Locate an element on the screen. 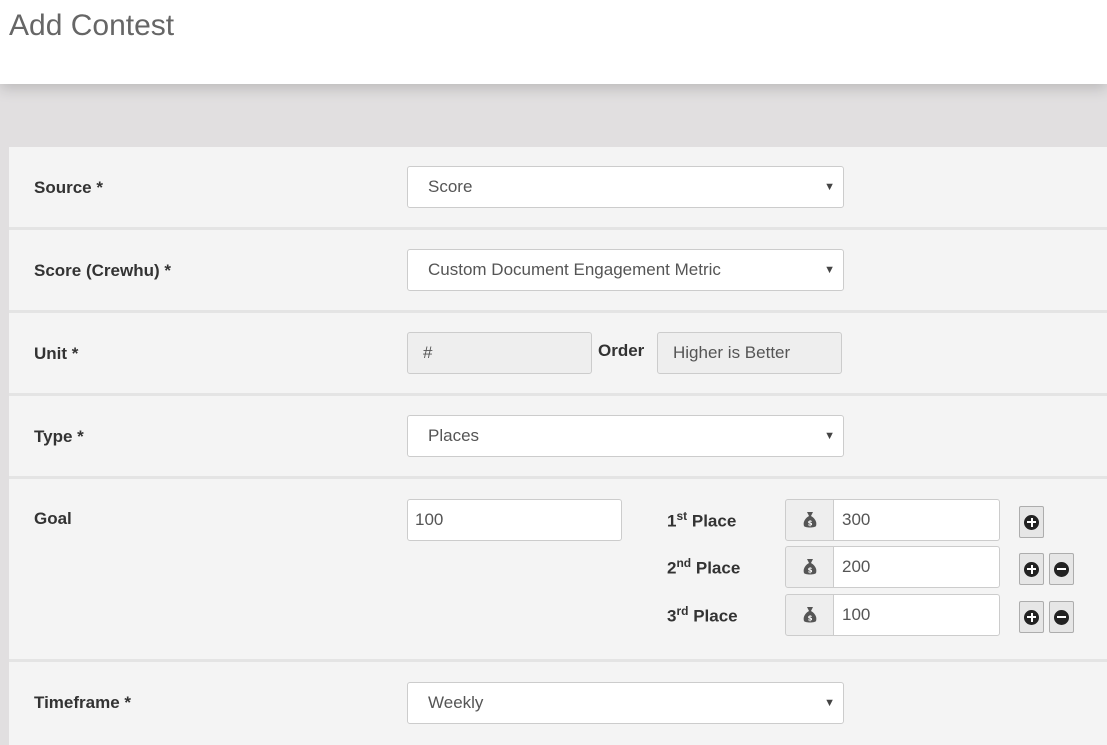 This screenshot has width=1107, height=745. page-title: Add Contest is located at coordinates (92, 25).